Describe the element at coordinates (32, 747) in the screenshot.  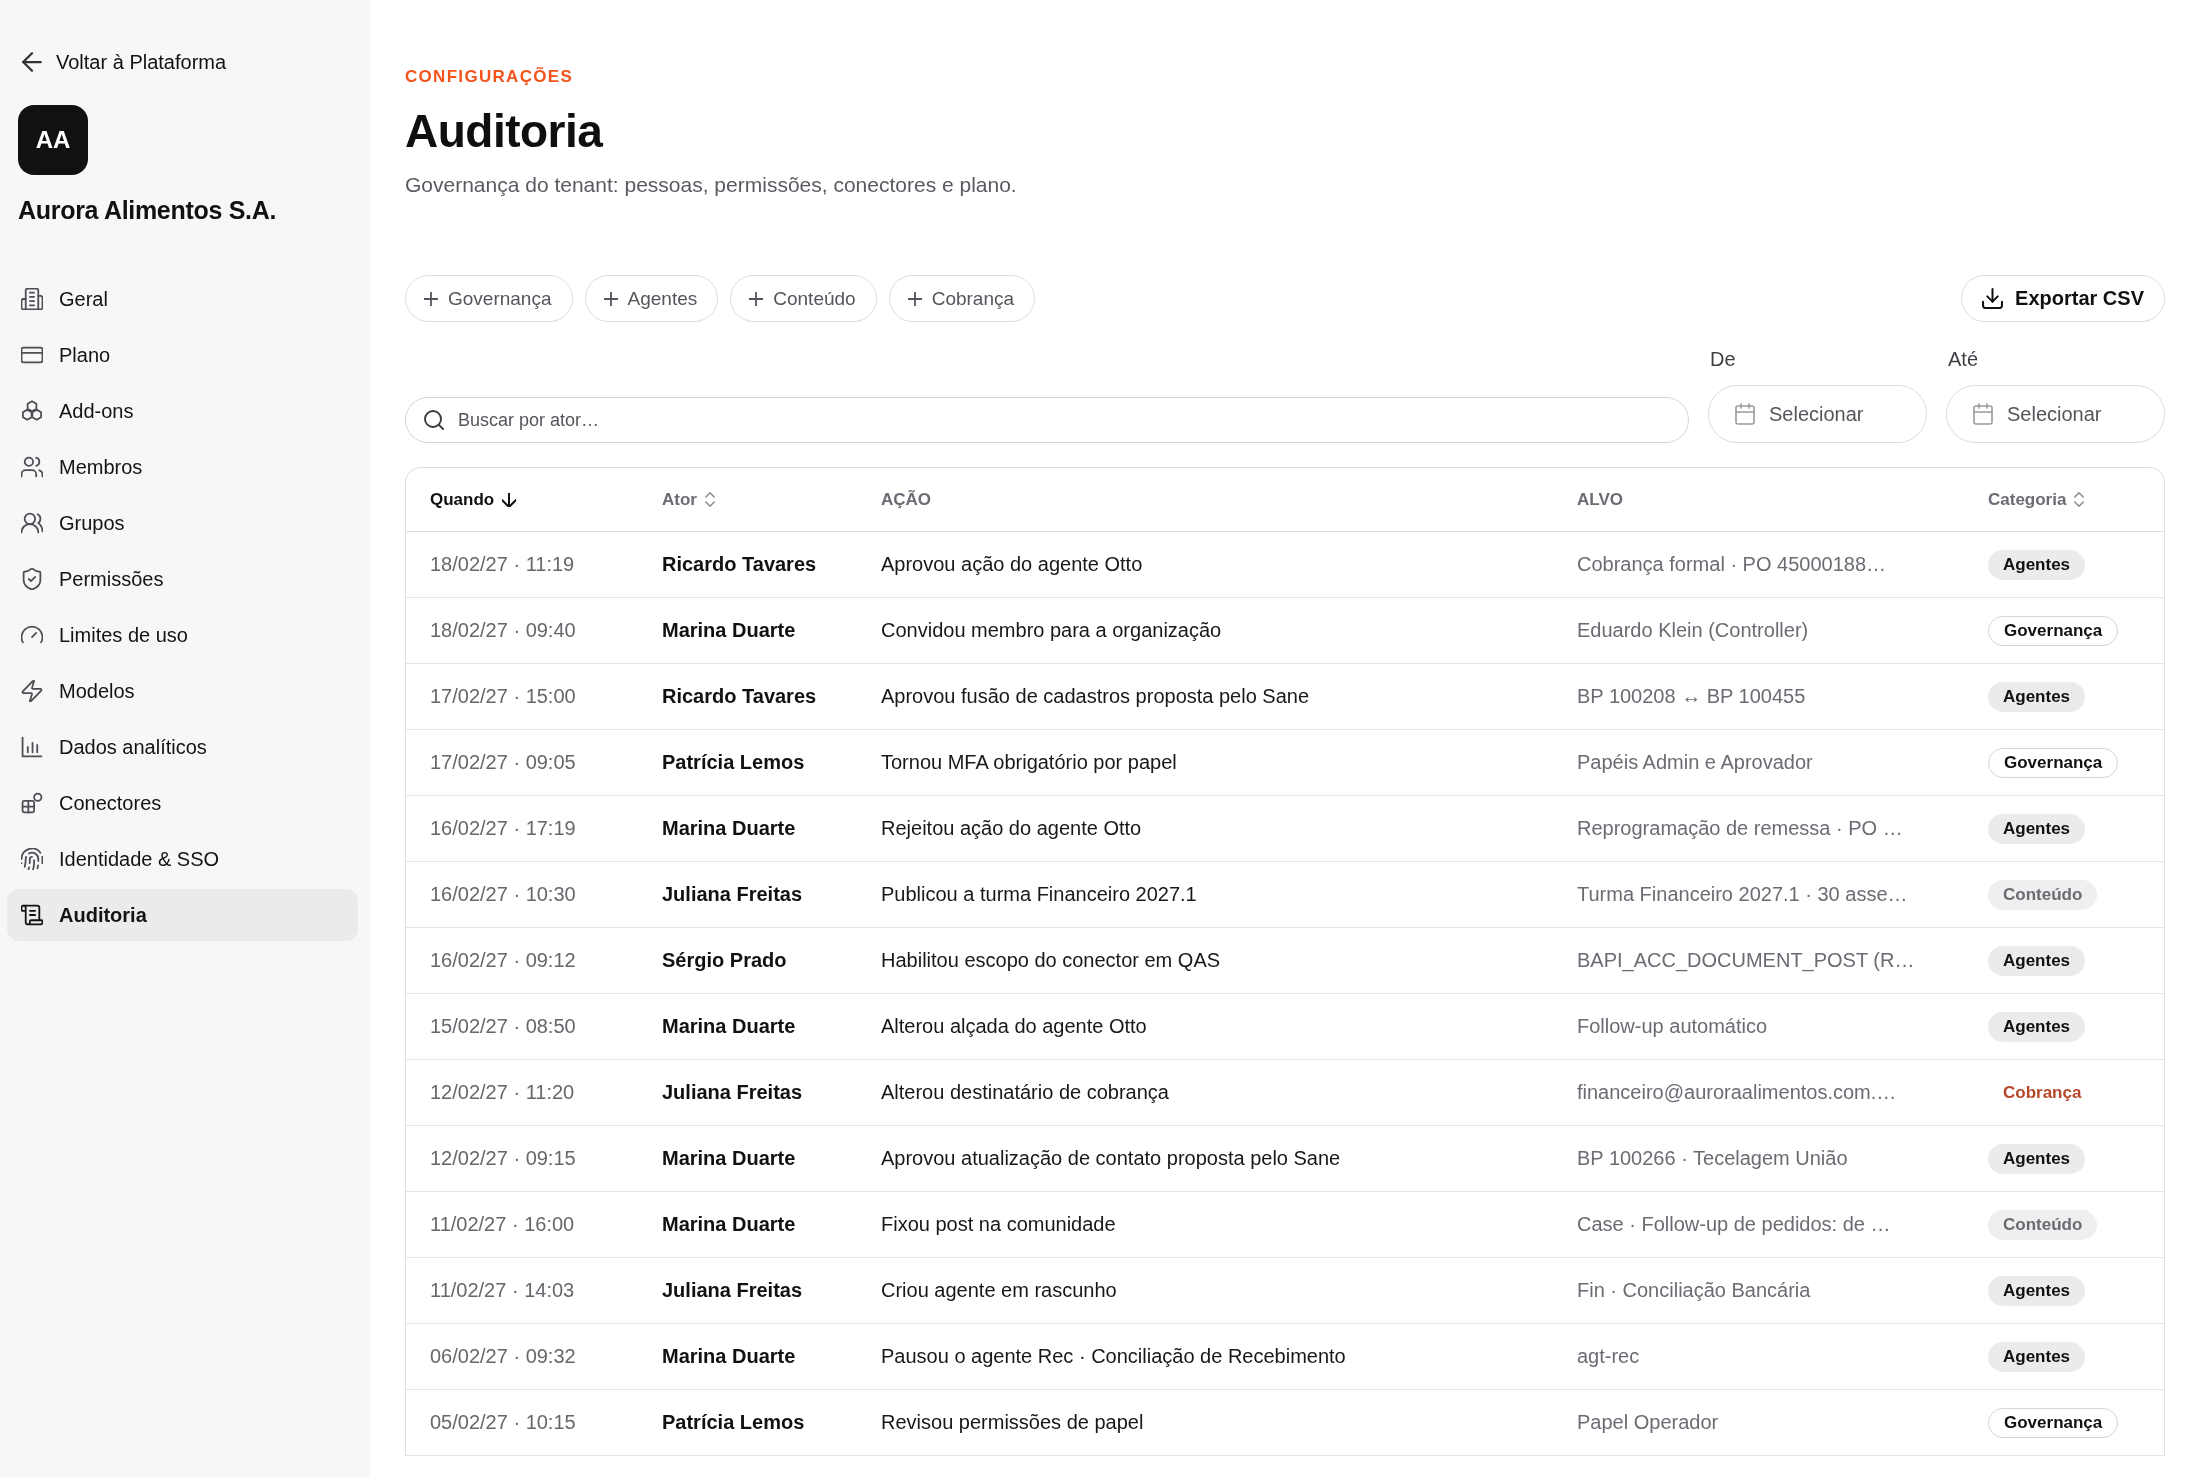
I see `bar-chart-icon` at that location.